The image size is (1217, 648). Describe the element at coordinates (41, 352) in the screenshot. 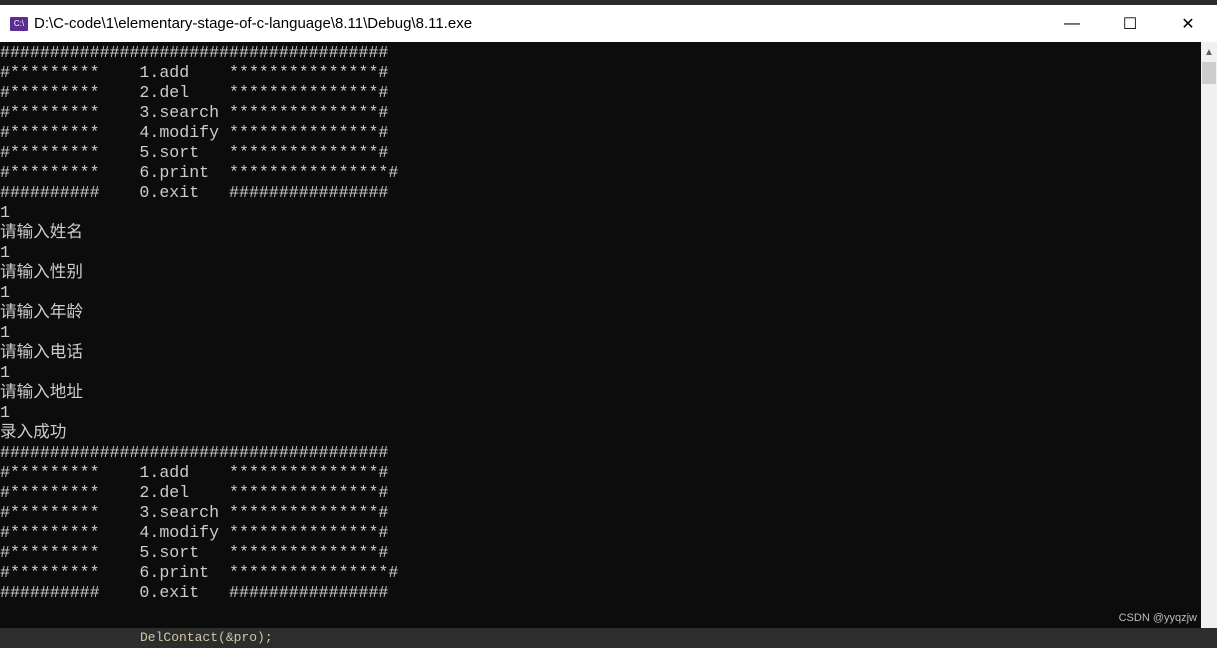

I see `console-line: 请输入电话` at that location.